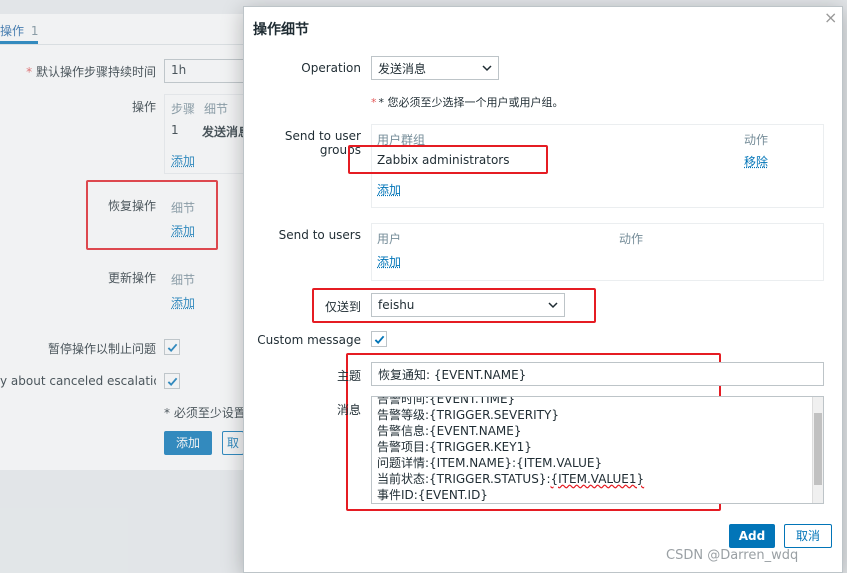 Image resolution: width=847 pixels, height=573 pixels. Describe the element at coordinates (342, 307) in the screenshot. I see `only-send-to-label: 仅送到` at that location.